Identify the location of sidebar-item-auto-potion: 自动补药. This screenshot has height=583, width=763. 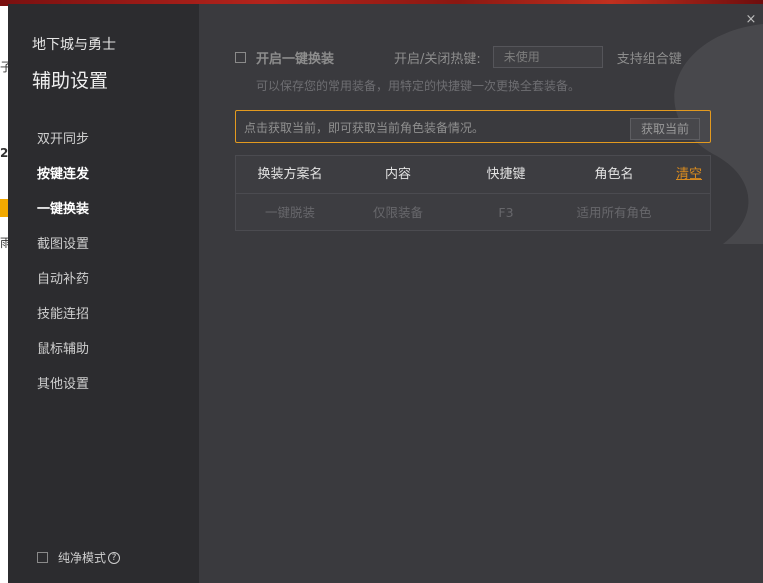
(103, 279).